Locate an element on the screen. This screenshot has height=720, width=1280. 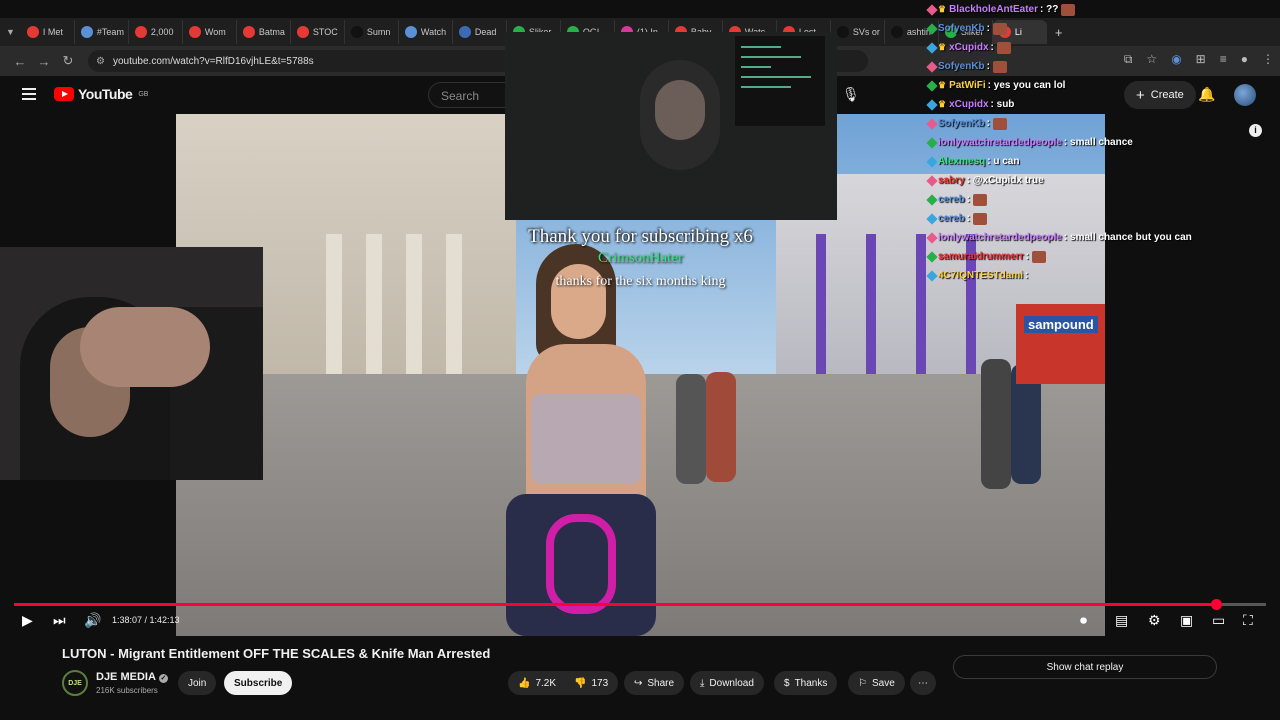
tab-label: #Team is located at coordinates (110, 32).